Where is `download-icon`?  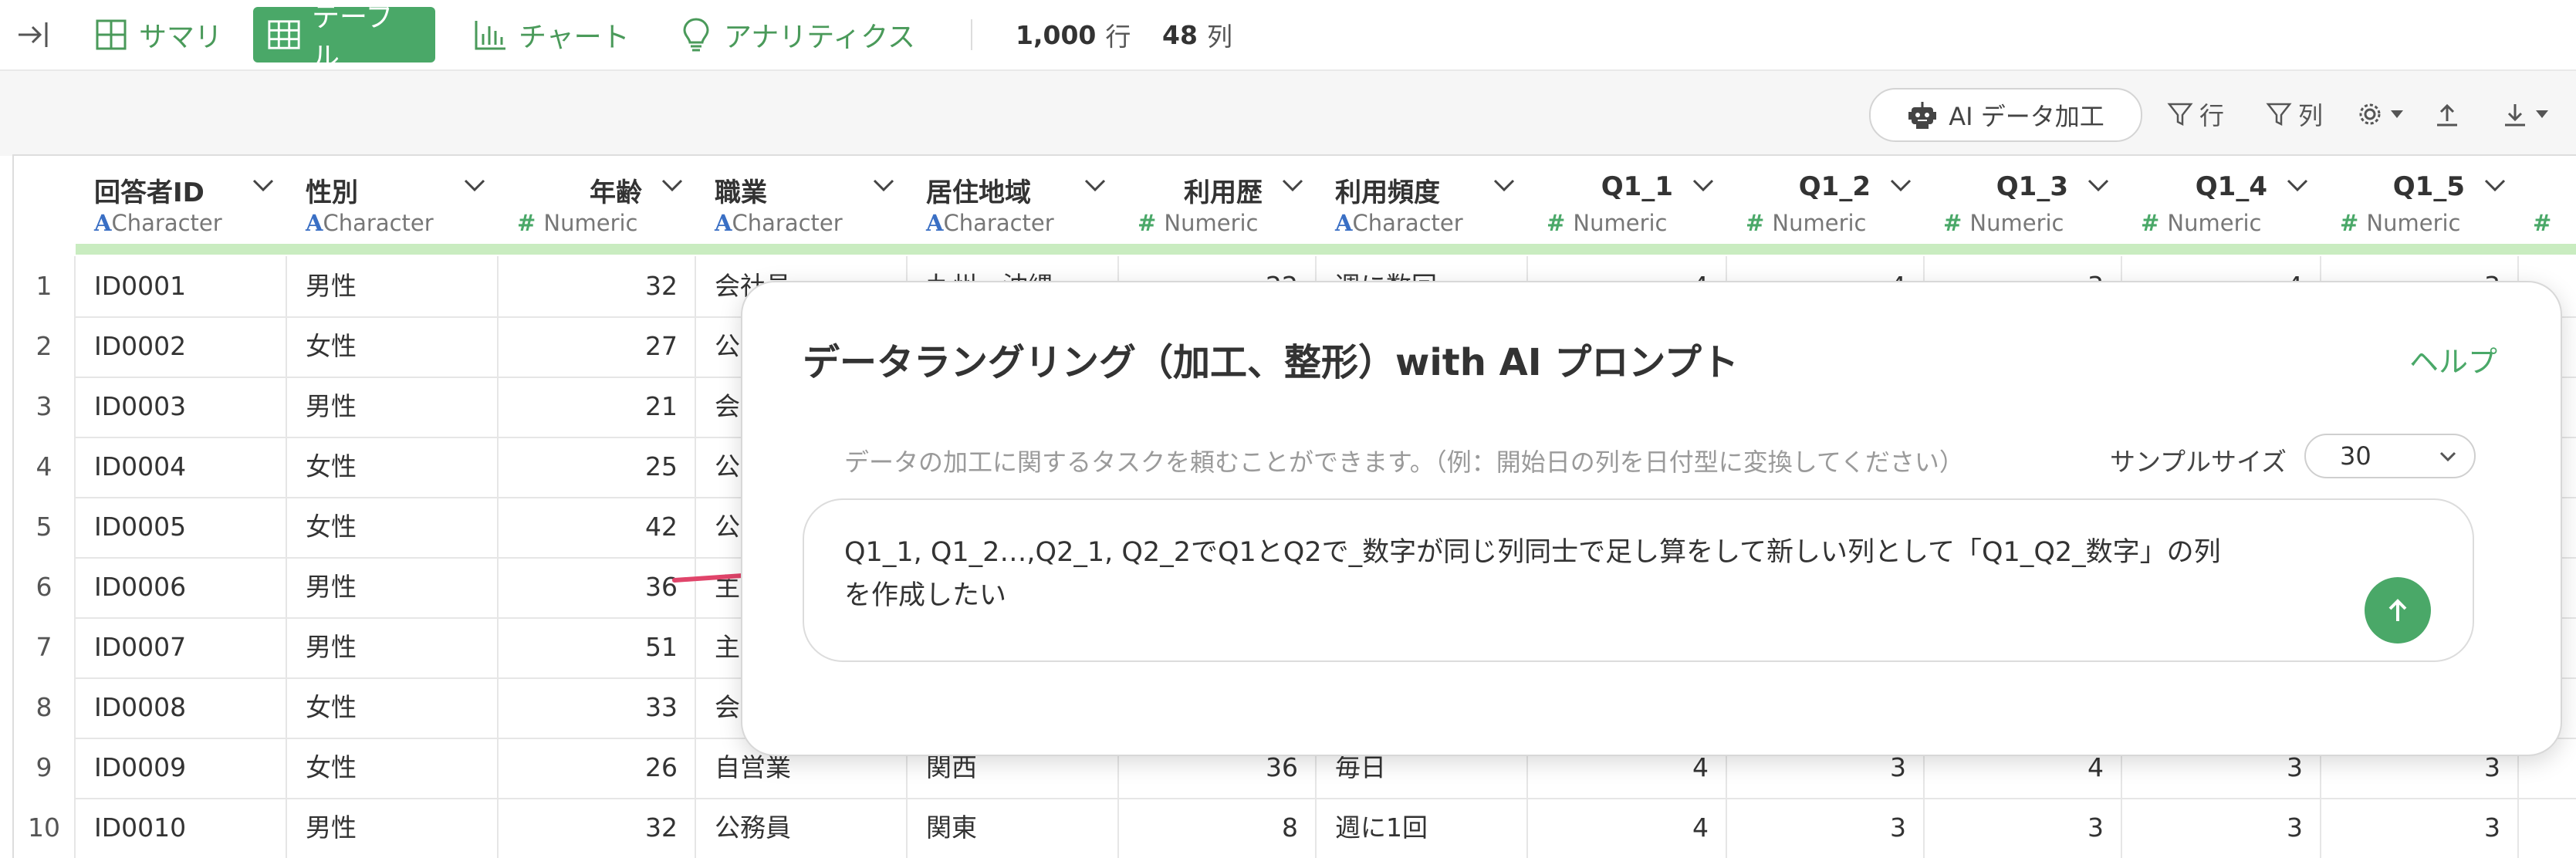
download-icon is located at coordinates (2515, 116).